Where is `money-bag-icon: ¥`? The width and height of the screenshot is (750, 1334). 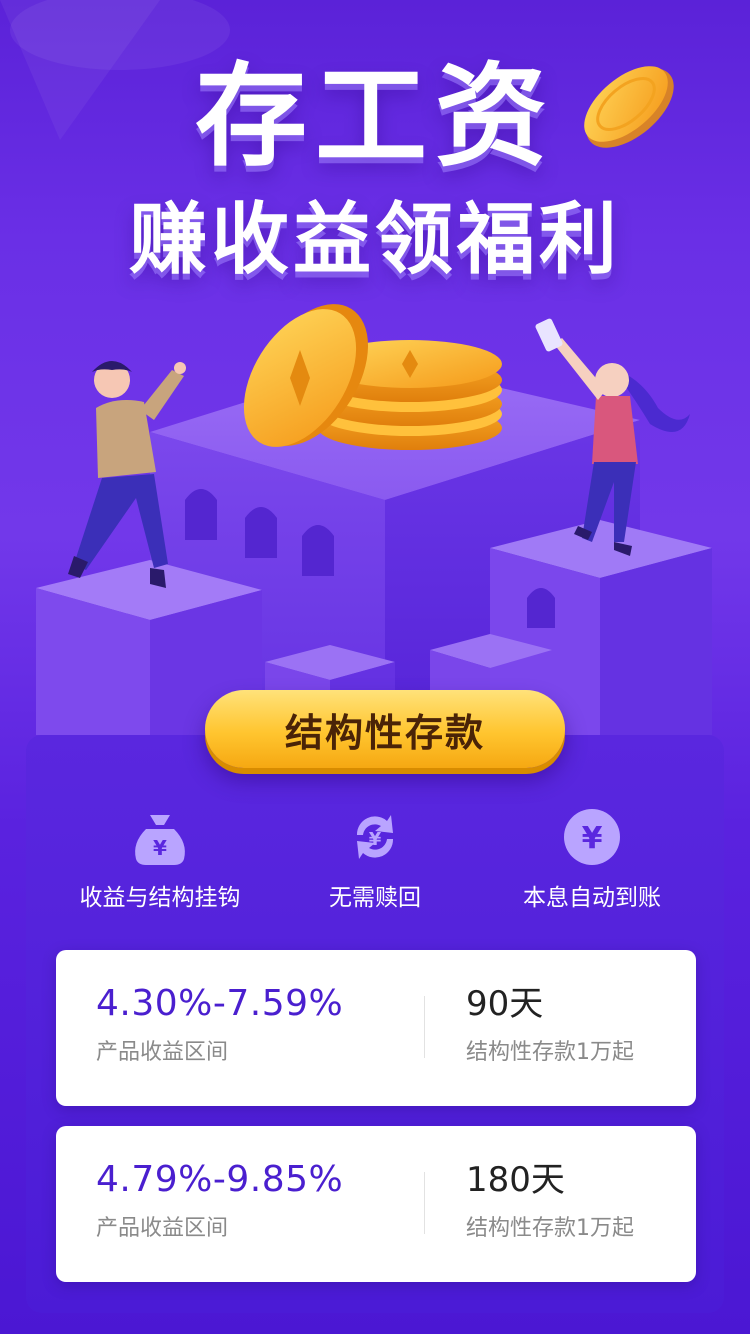
money-bag-icon: ¥ is located at coordinates (160, 840).